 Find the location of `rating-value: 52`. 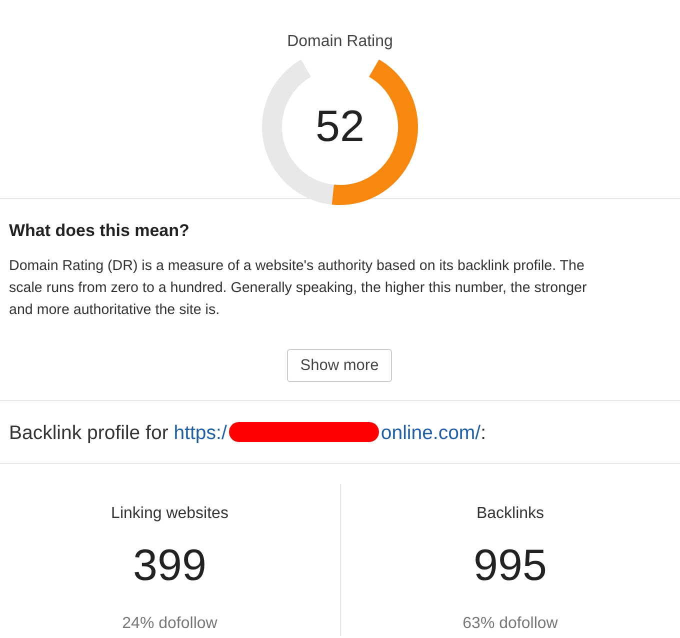

rating-value: 52 is located at coordinates (340, 127).